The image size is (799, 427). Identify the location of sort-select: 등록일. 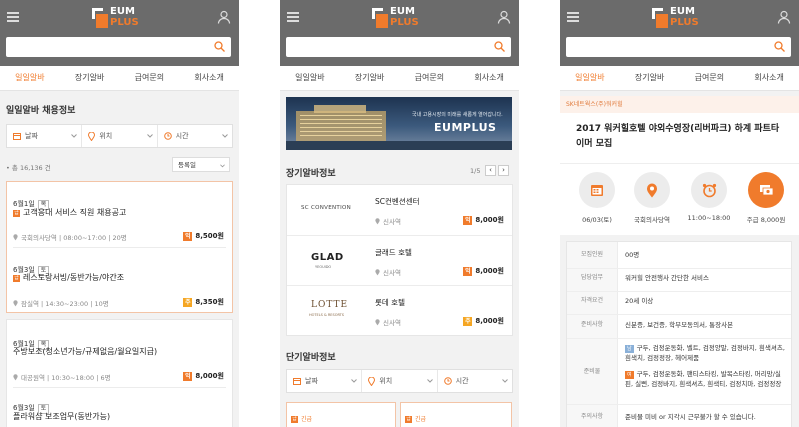
(201, 164).